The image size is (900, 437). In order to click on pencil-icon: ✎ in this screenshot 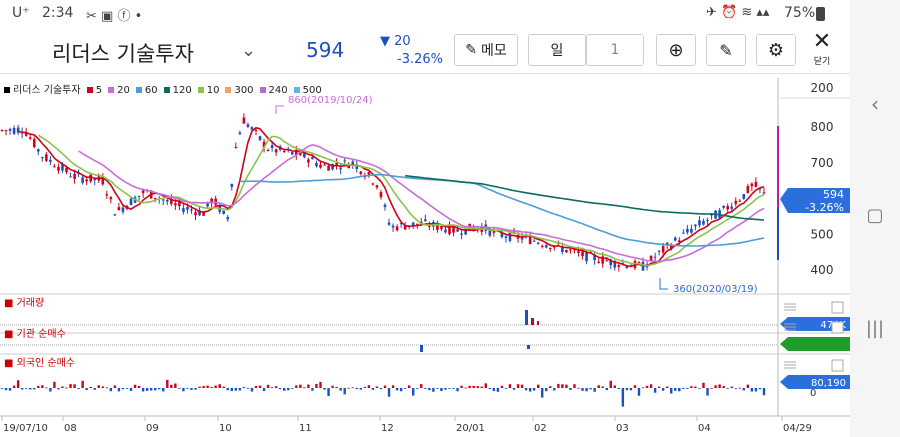, I will do `click(726, 50)`.